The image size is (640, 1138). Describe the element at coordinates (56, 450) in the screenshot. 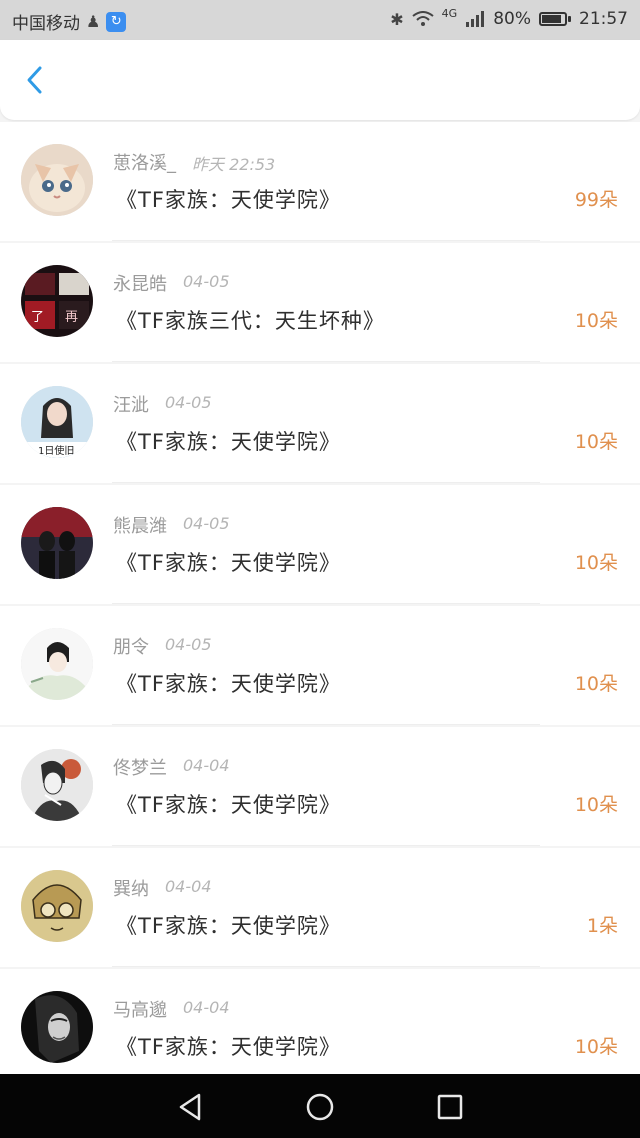

I see `svg-text: 1日使旧` at that location.